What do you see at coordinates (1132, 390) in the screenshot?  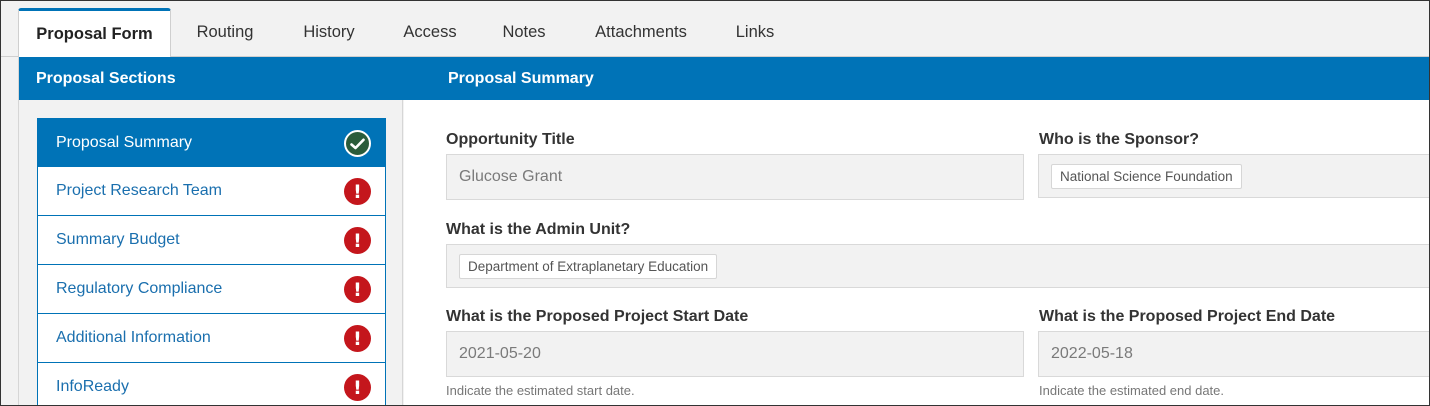 I see `end-date-hint: Indicate the estimated end date.` at bounding box center [1132, 390].